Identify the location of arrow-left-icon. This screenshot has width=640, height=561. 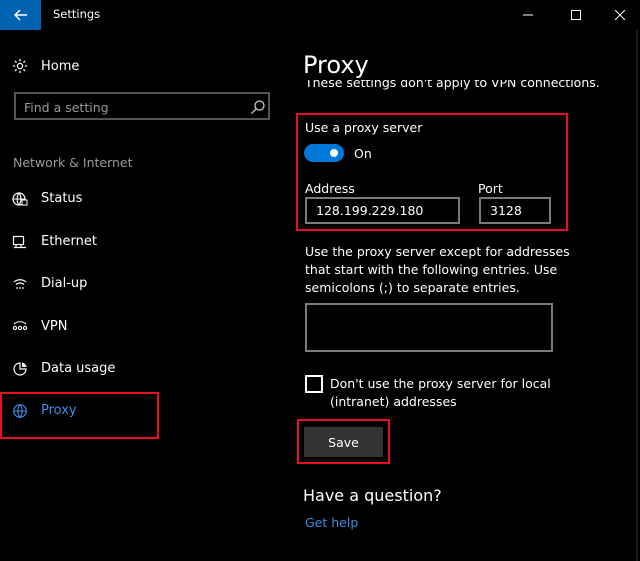
(20, 15).